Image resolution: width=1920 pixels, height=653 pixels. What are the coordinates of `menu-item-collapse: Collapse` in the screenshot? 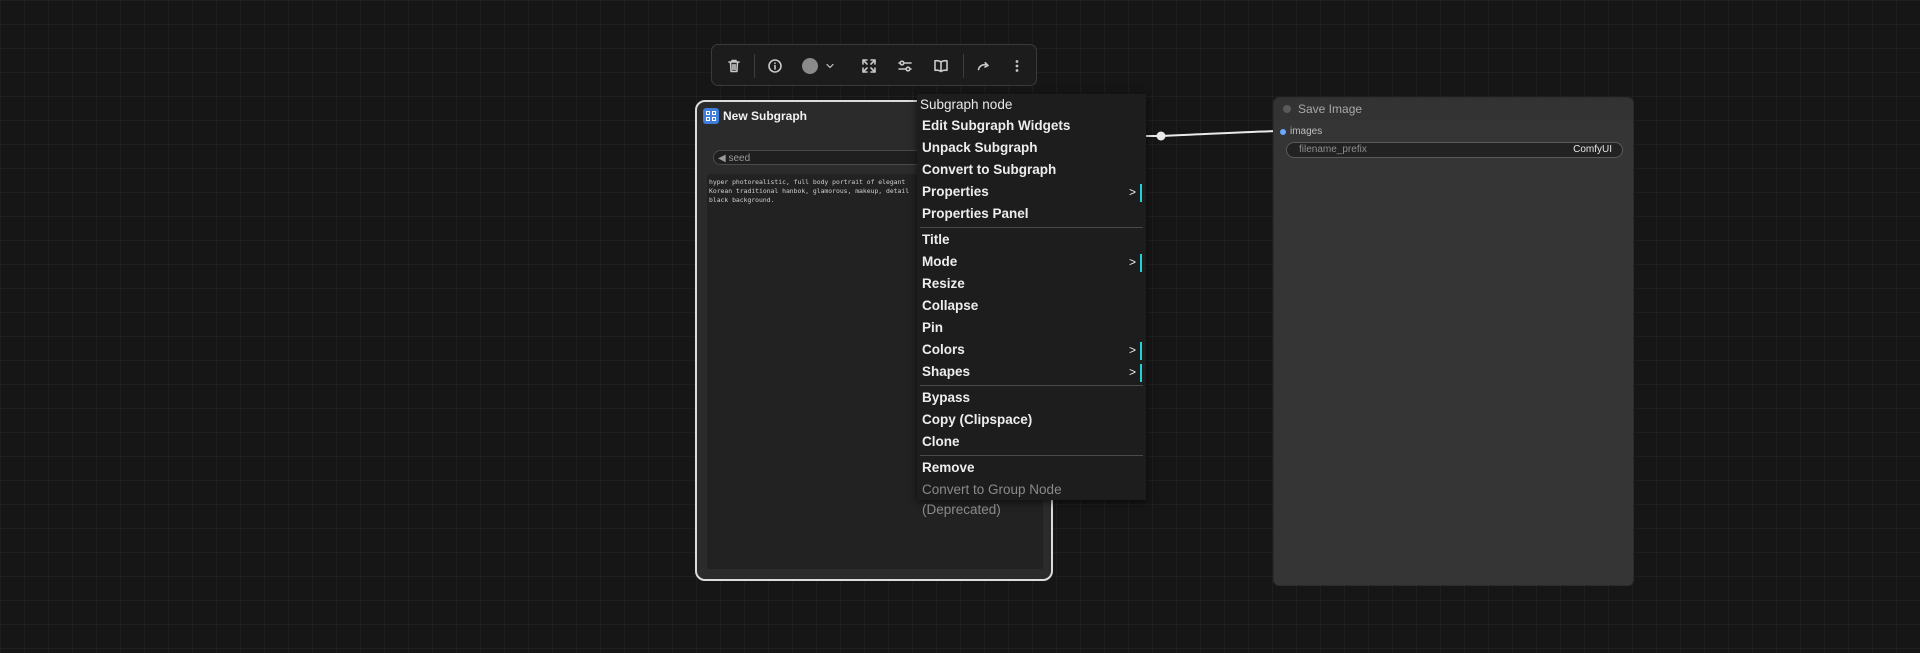 It's located at (1032, 306).